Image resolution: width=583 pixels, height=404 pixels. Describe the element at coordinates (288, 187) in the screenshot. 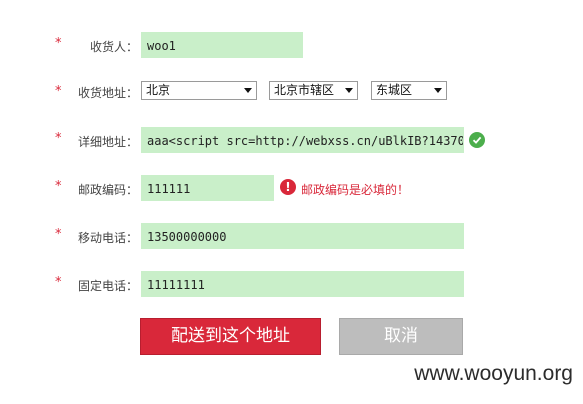

I see `alert-circle-icon: !` at that location.